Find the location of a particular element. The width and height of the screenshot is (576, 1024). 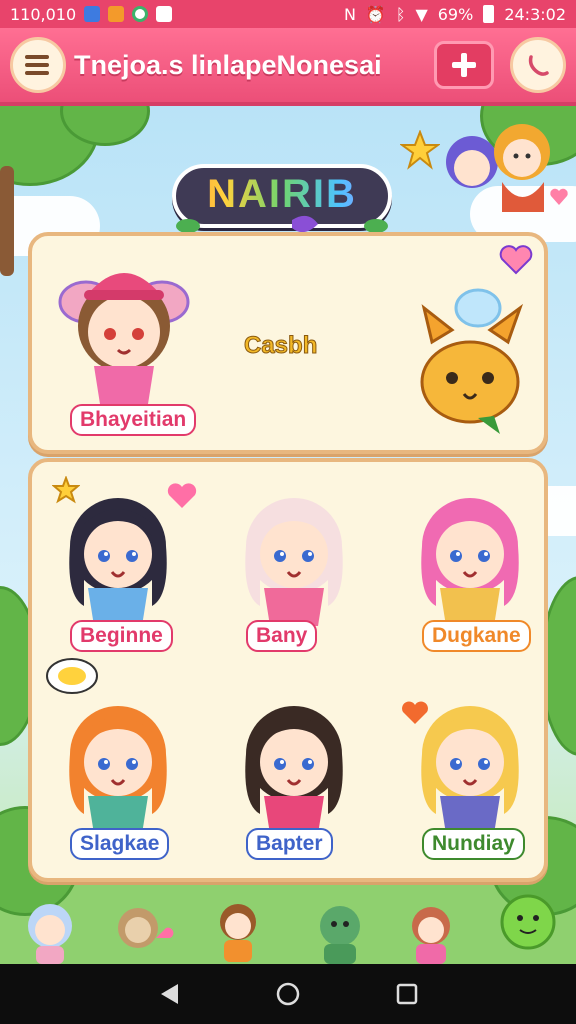

plus-icon is located at coordinates (464, 65).